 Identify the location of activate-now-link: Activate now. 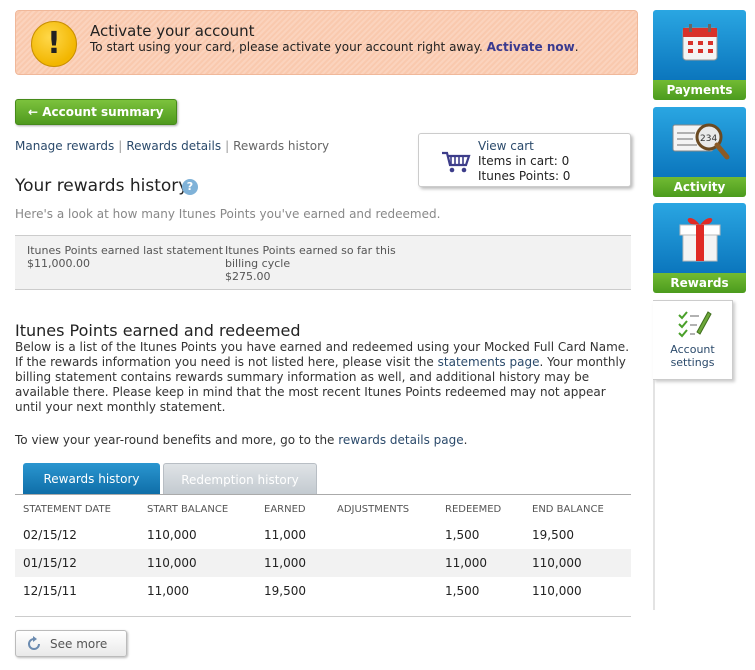
(531, 47).